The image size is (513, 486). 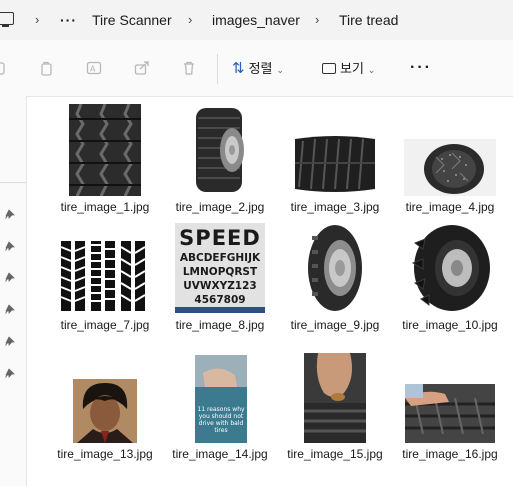 I want to click on breadcrumb-item-tire-scanner: Tire Scanner, so click(x=132, y=20).